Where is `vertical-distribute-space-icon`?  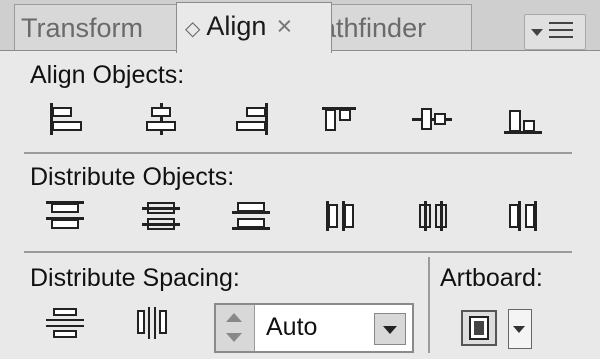
vertical-distribute-space-icon is located at coordinates (66, 323).